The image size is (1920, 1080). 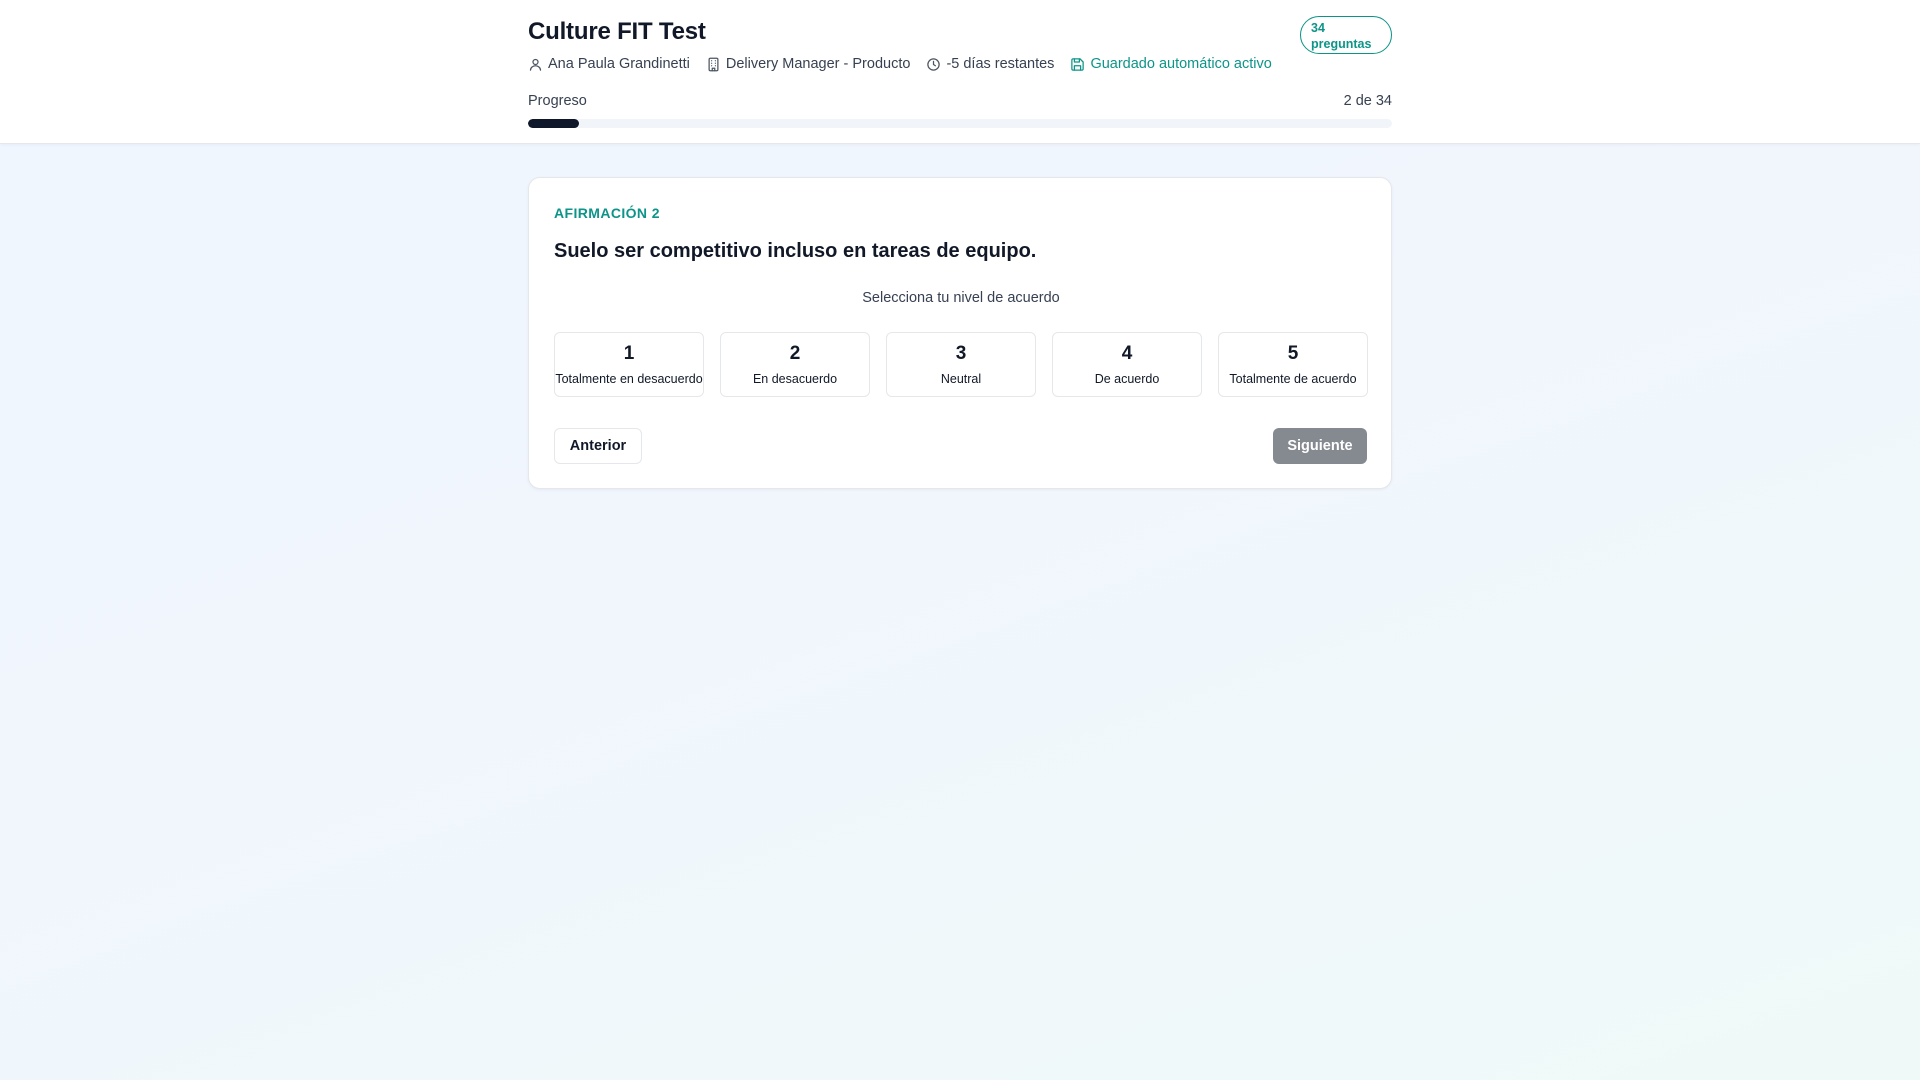 I want to click on scale-option-5: 5 Totalmente de acuerdo, so click(x=1293, y=364).